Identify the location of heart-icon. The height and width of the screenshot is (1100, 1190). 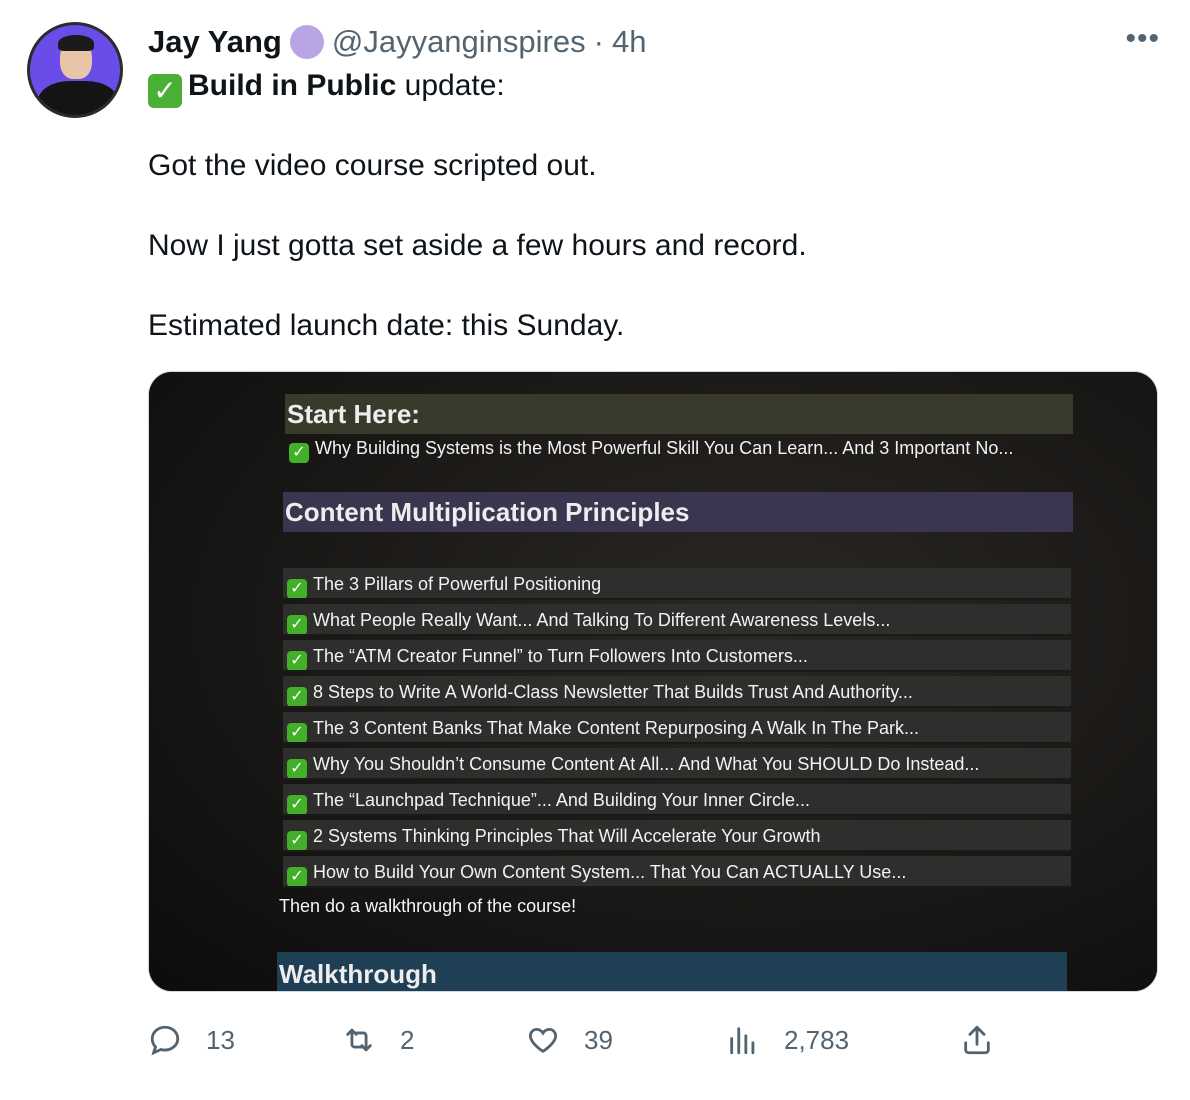
(543, 1040).